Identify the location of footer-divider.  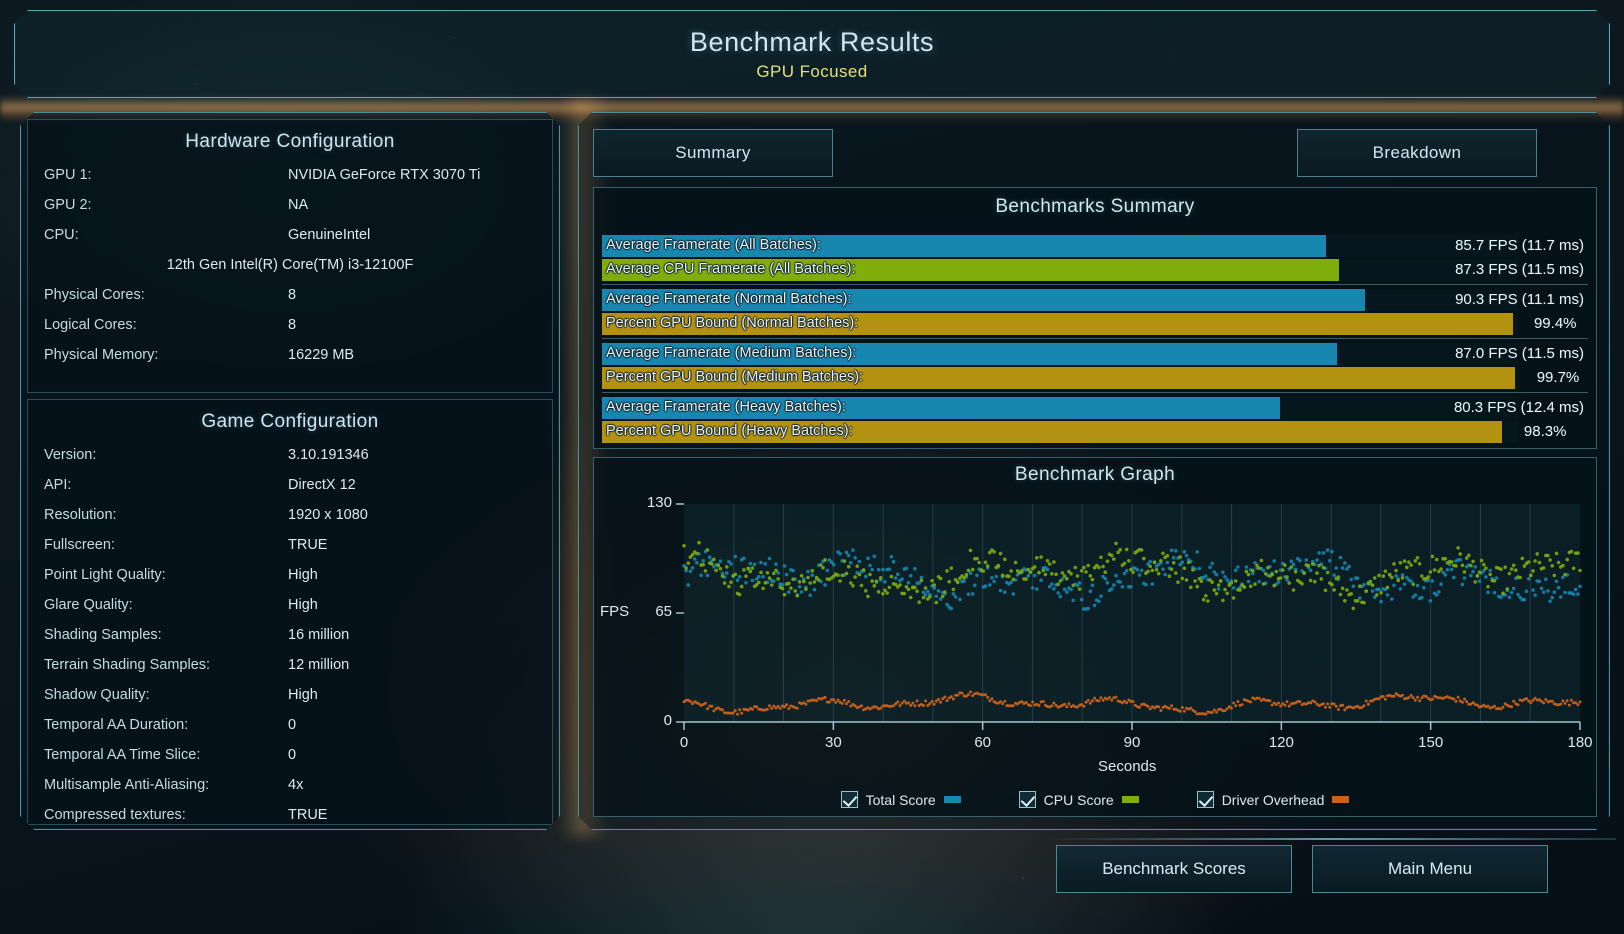
(1331, 839).